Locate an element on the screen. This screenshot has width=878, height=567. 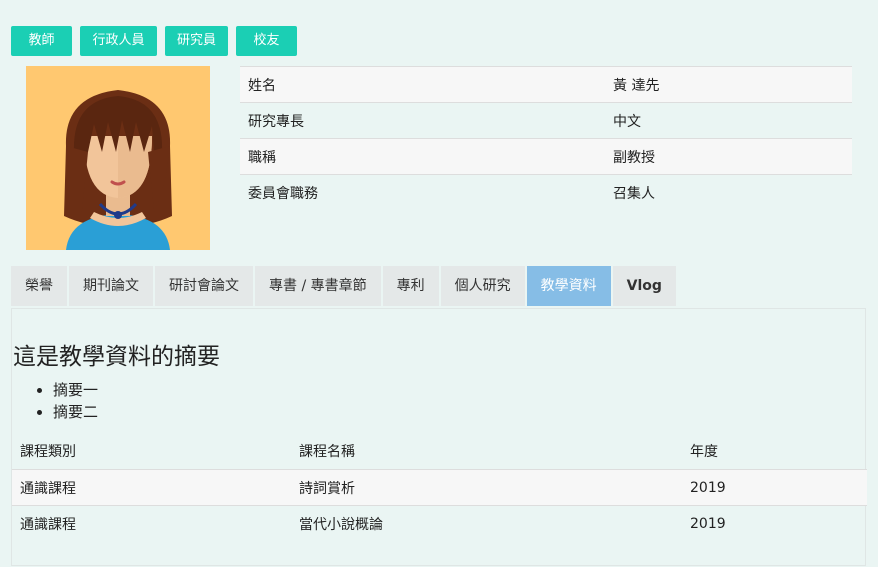
profile-value: 副教授 is located at coordinates (728, 156).